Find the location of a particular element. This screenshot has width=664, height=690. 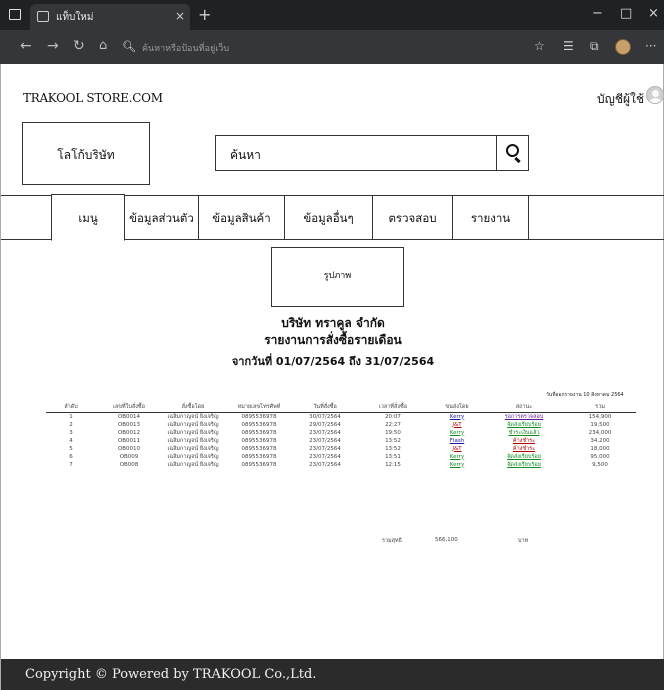

column-header: เวลาที่สั่งซื้อ is located at coordinates (393, 407).